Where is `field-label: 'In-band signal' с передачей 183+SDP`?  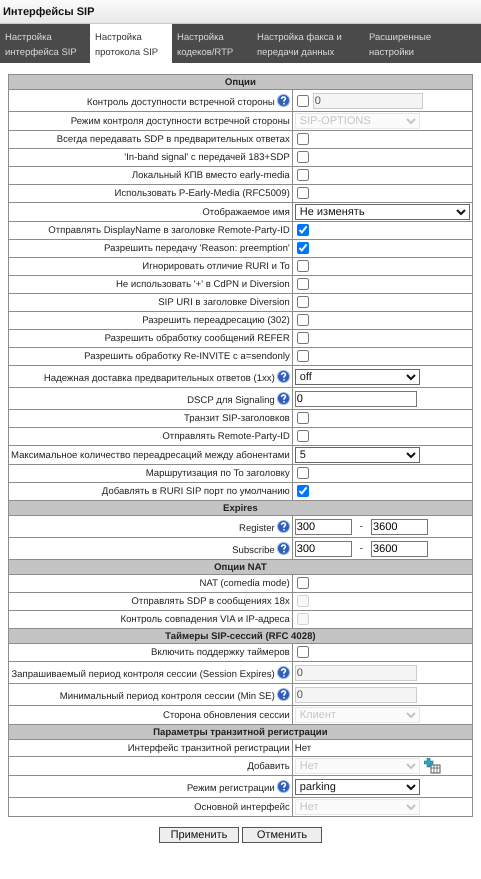
field-label: 'In-band signal' с передачей 183+SDP is located at coordinates (207, 157).